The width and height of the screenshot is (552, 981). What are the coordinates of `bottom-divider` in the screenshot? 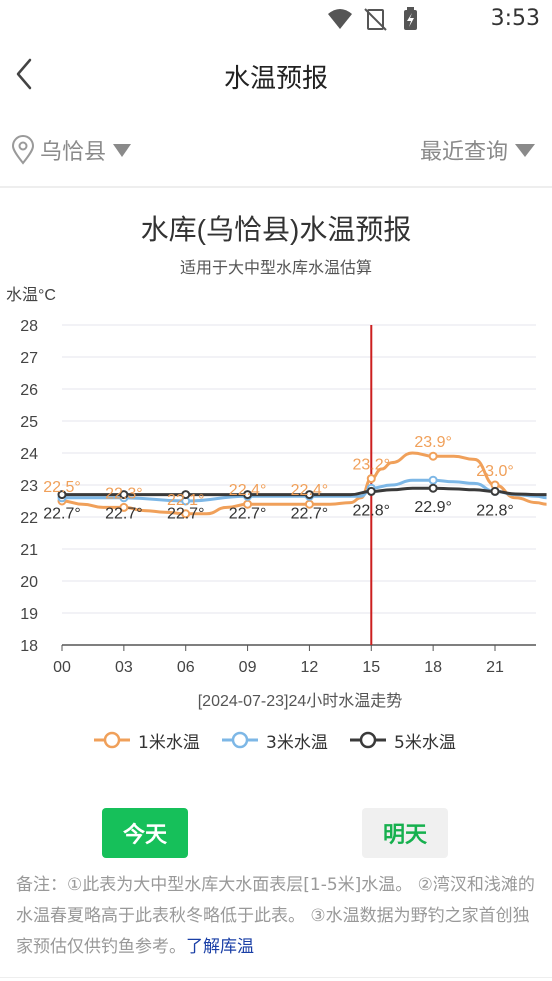 It's located at (276, 977).